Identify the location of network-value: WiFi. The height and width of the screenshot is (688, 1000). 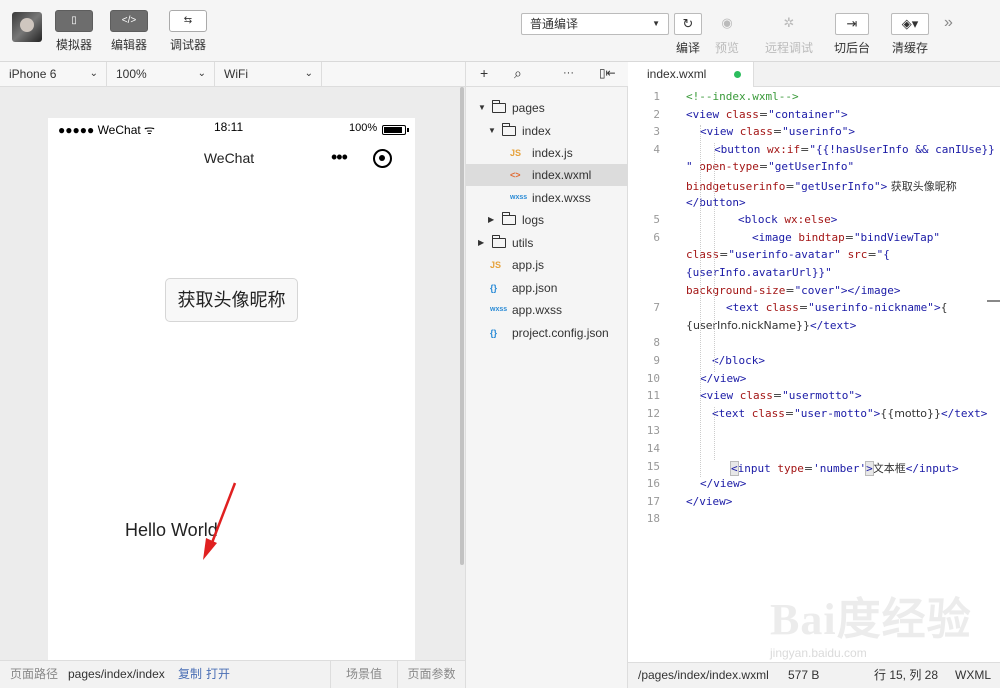
(236, 74).